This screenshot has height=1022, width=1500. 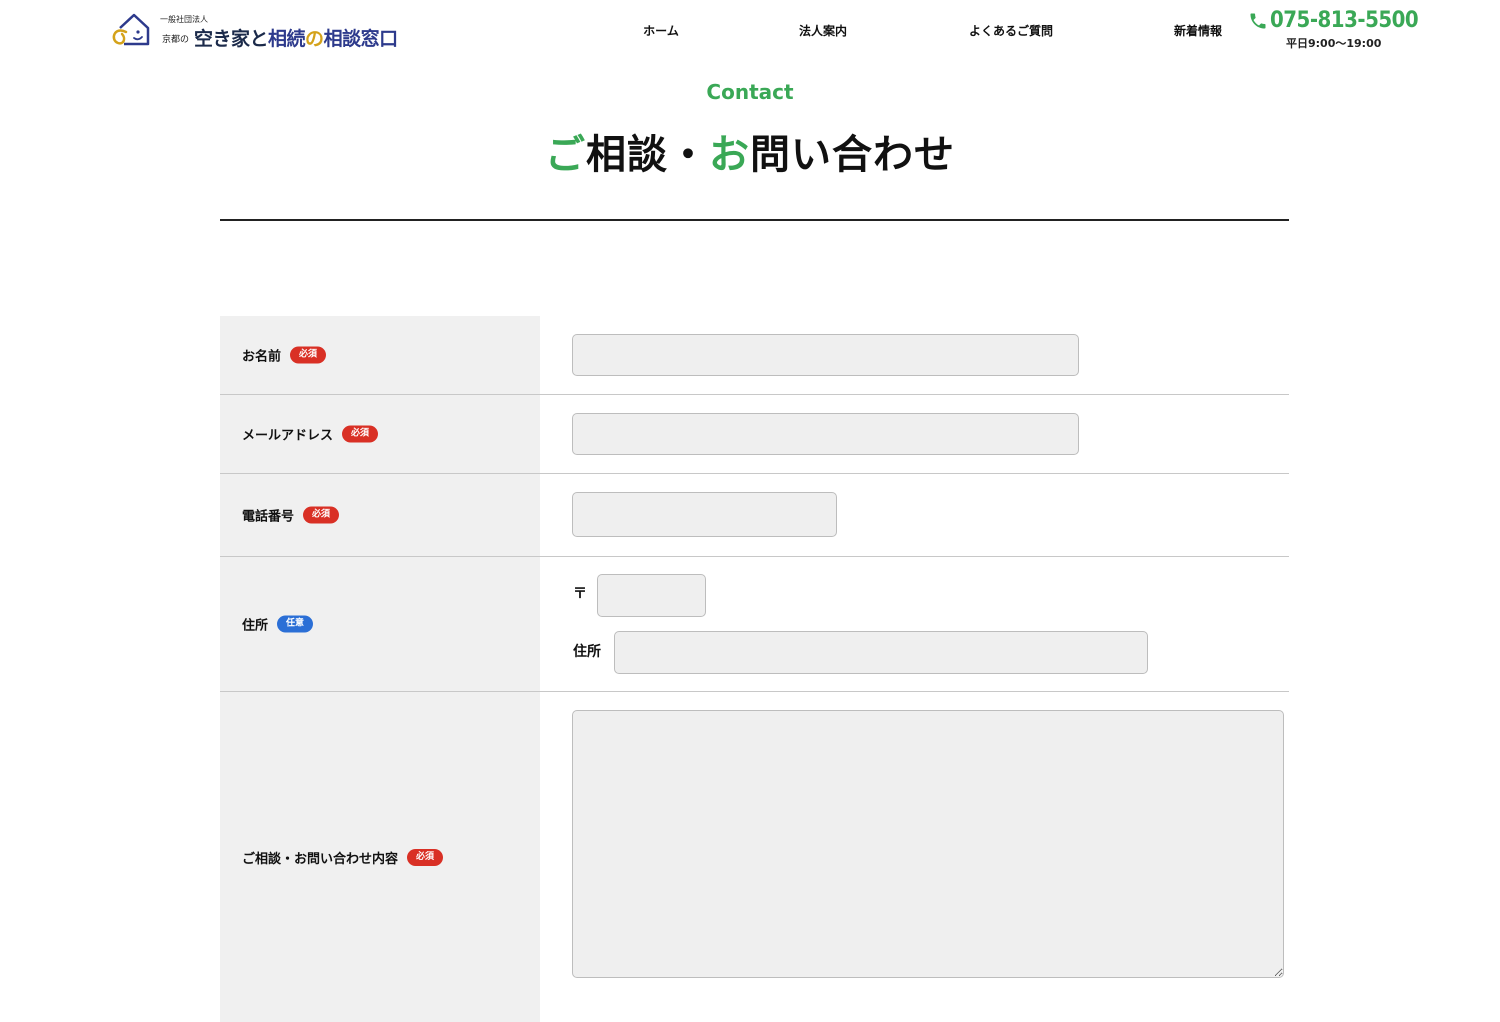 I want to click on phone-number: 075-813-5500, so click(x=1344, y=20).